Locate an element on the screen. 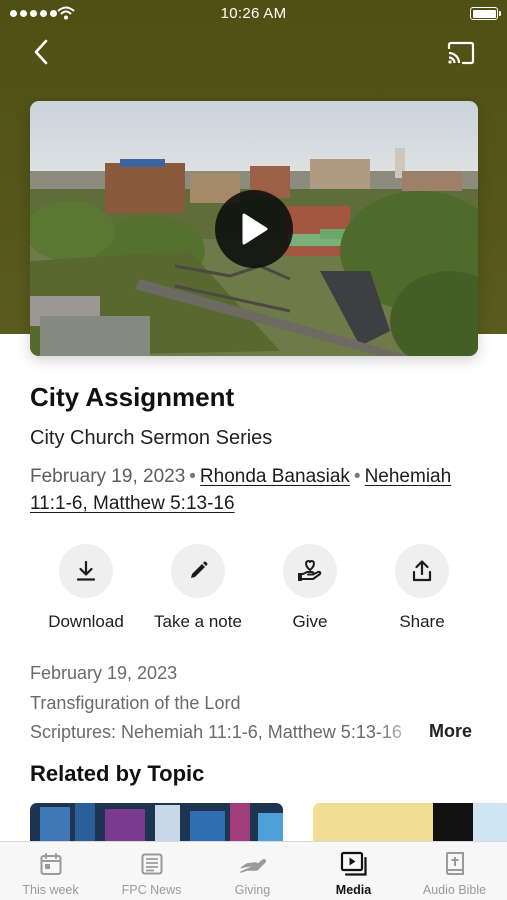 The width and height of the screenshot is (507, 900). back-button is located at coordinates (41, 52).